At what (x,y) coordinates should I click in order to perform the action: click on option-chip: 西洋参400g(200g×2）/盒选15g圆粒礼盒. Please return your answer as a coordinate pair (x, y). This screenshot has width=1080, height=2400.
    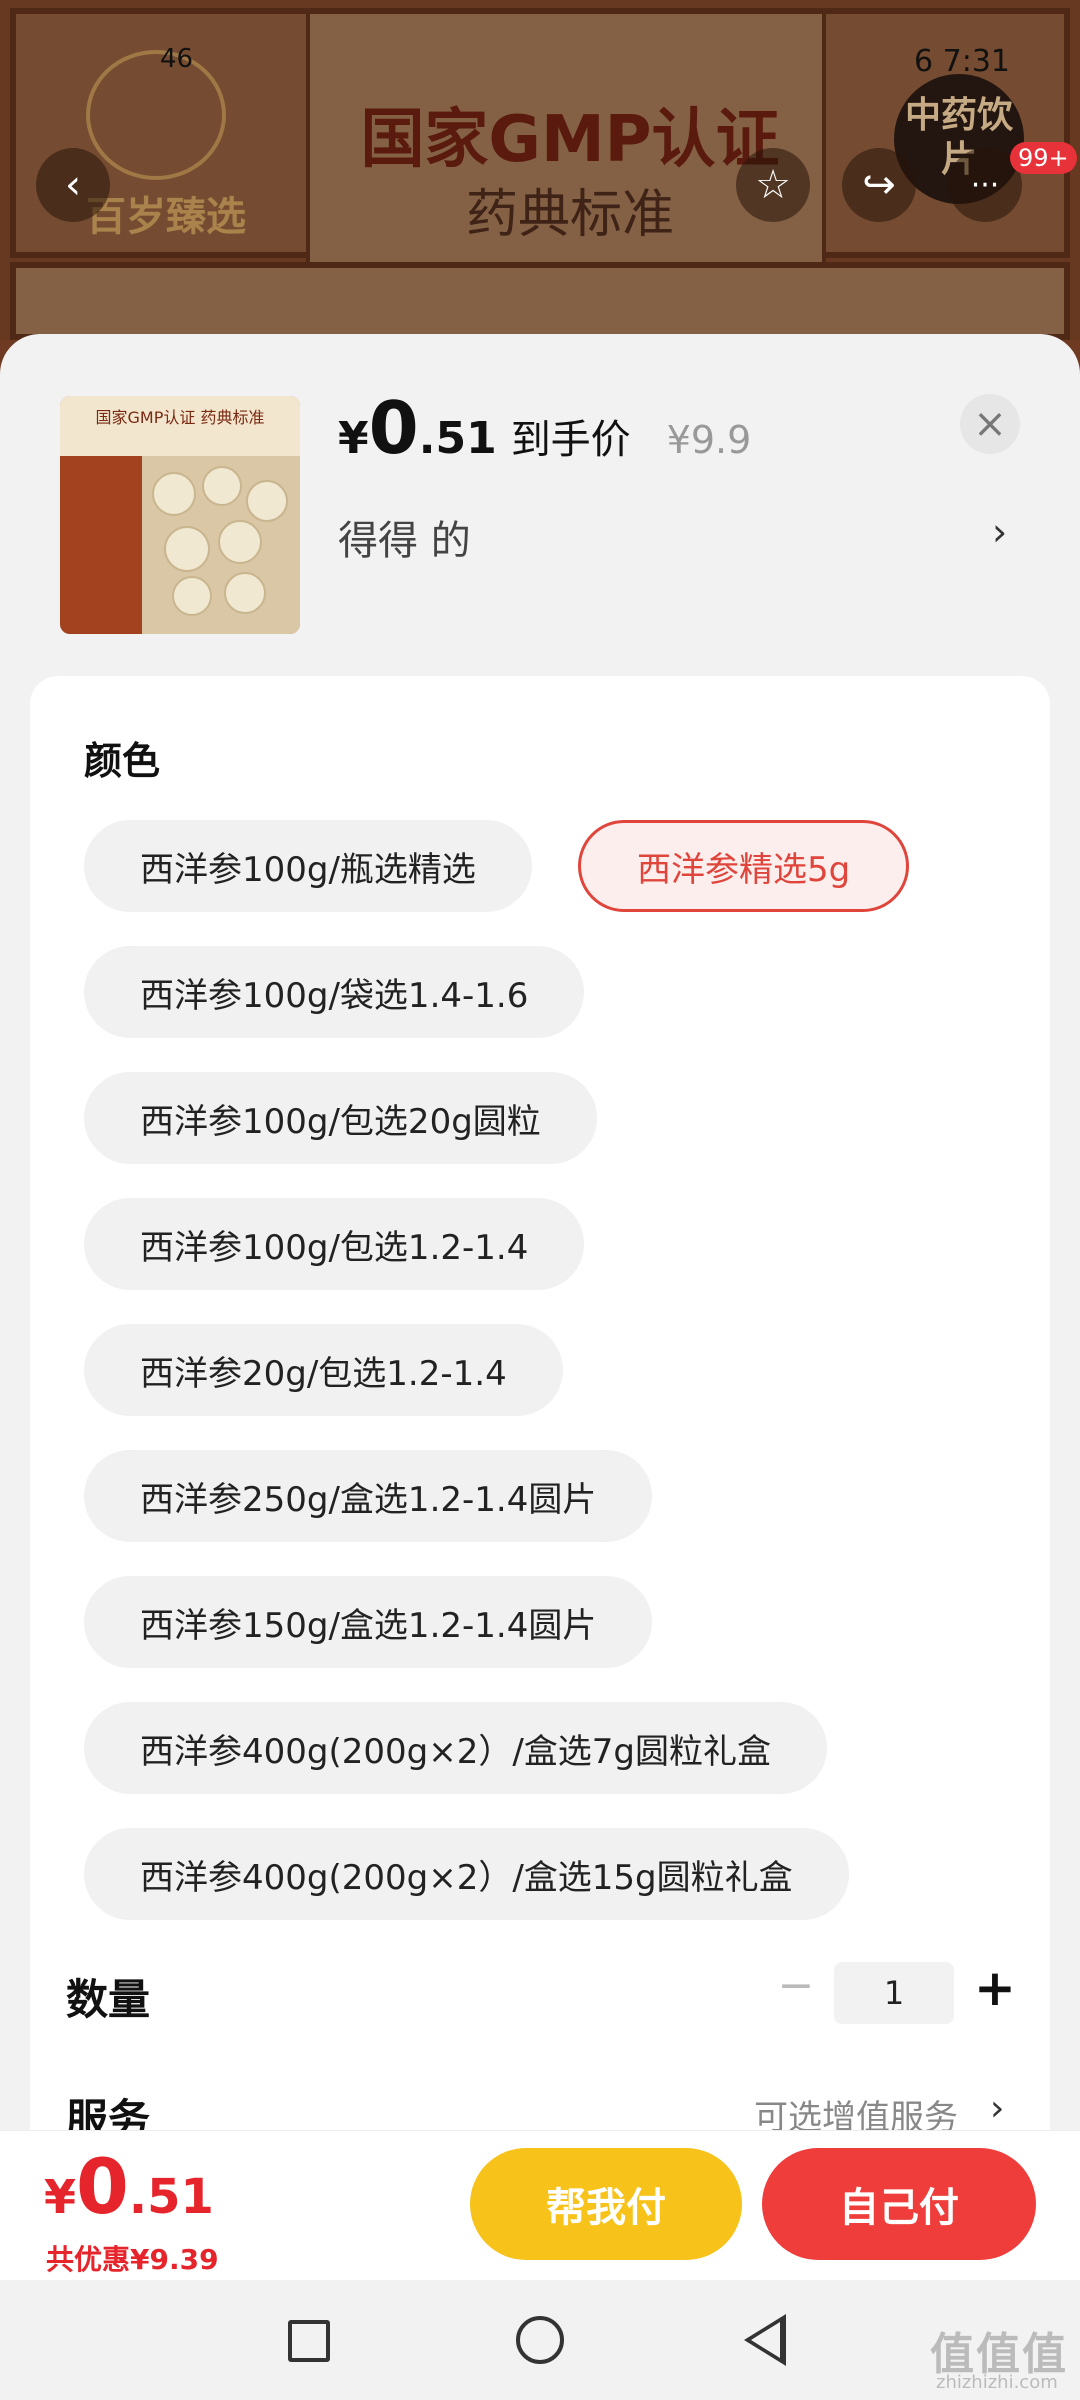
    Looking at the image, I should click on (466, 1874).